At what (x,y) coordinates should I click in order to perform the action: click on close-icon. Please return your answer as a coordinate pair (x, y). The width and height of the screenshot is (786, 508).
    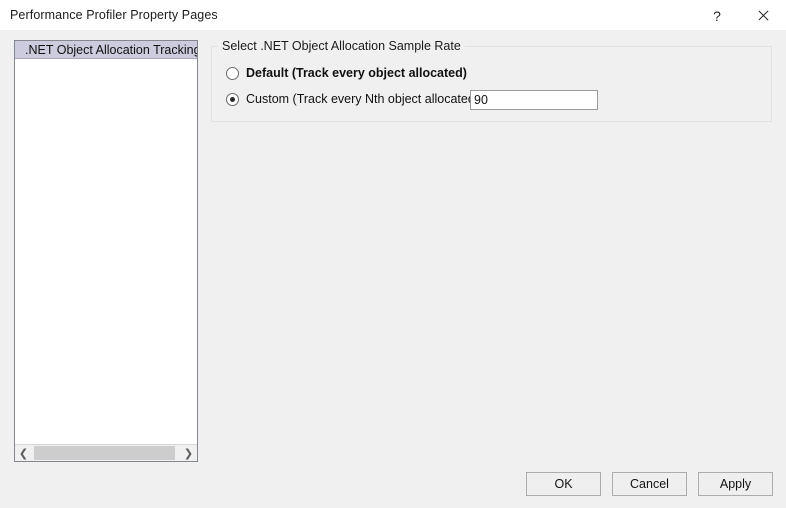
    Looking at the image, I should click on (763, 15).